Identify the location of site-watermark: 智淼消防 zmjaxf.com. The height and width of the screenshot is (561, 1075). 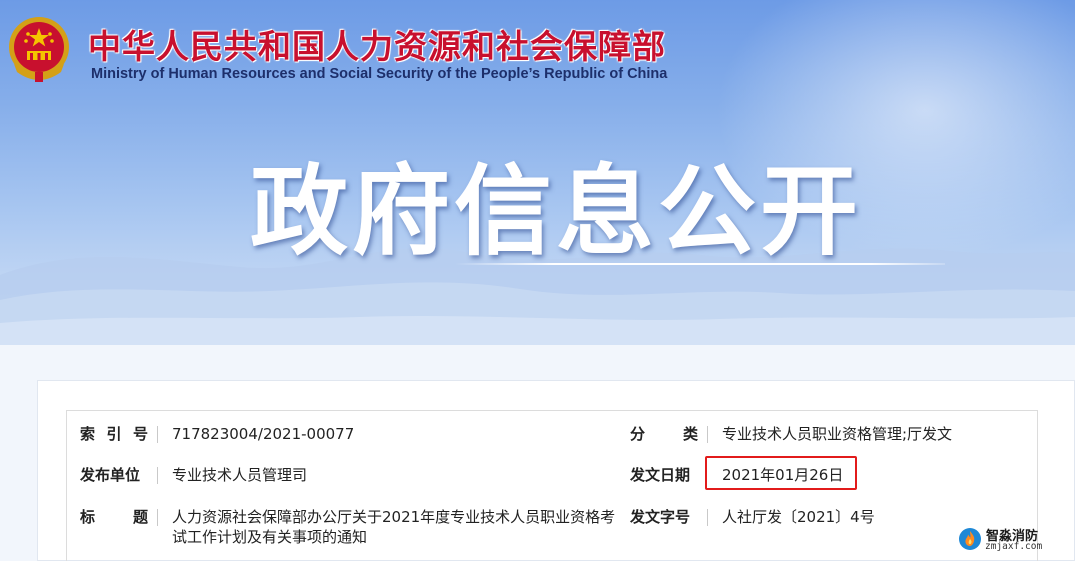
(1014, 540).